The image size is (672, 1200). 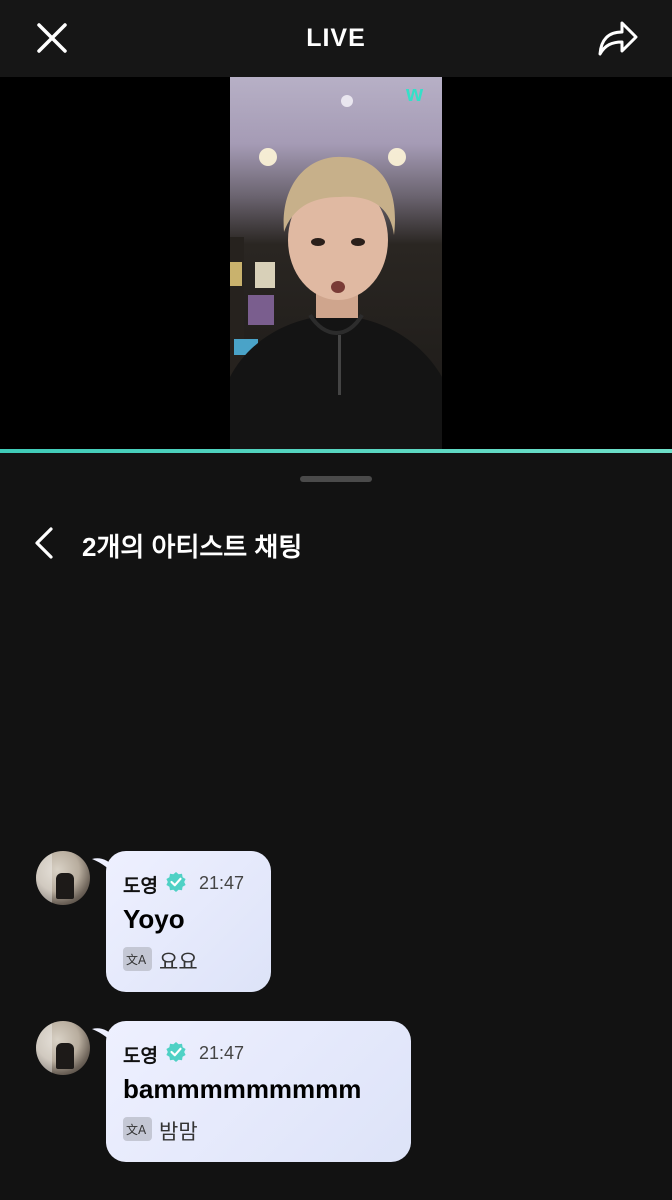 What do you see at coordinates (154, 919) in the screenshot?
I see `message-text: Yoyo` at bounding box center [154, 919].